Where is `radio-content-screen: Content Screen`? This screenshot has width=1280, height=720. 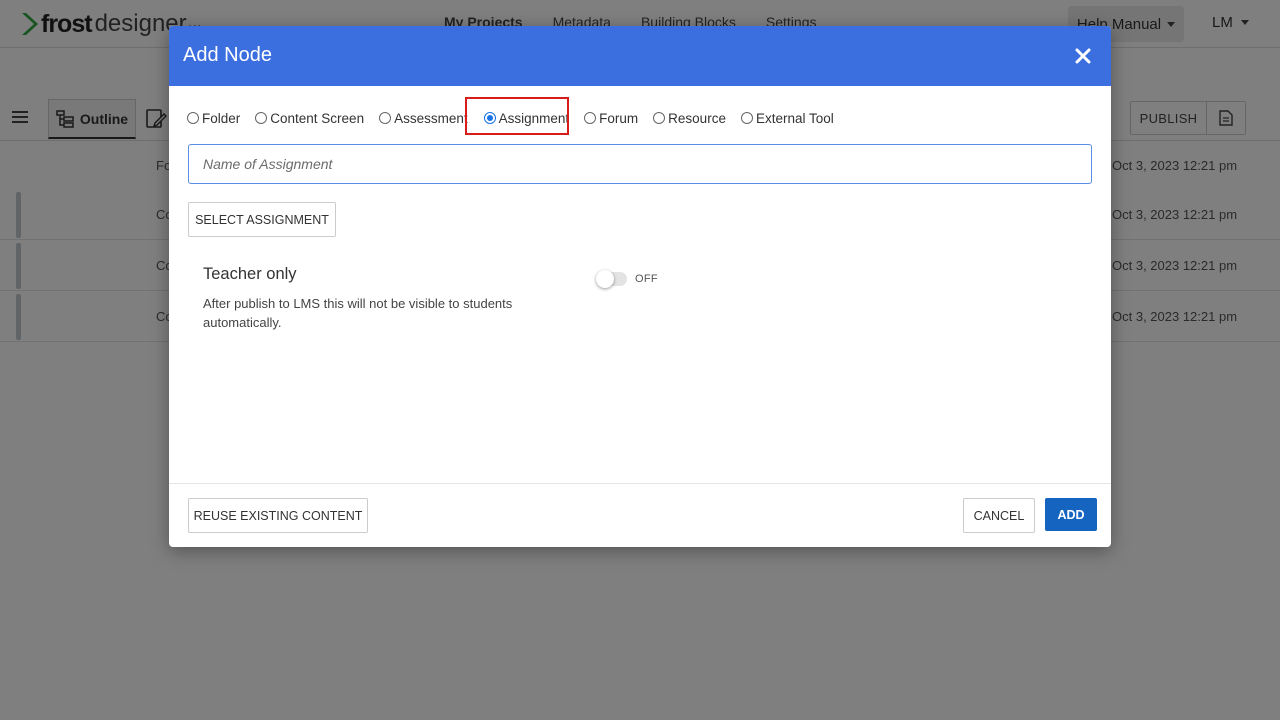
radio-content-screen: Content Screen is located at coordinates (309, 118).